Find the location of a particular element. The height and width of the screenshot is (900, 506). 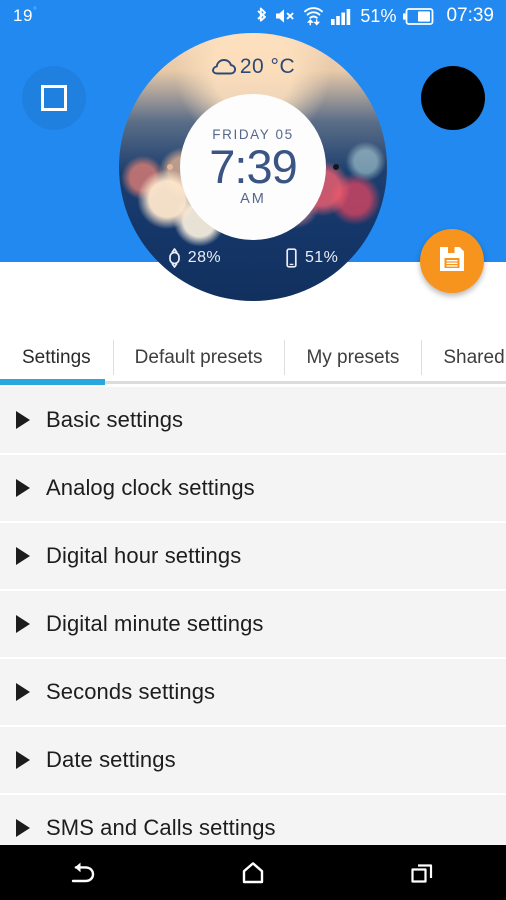

floppy-disk-icon is located at coordinates (452, 261).